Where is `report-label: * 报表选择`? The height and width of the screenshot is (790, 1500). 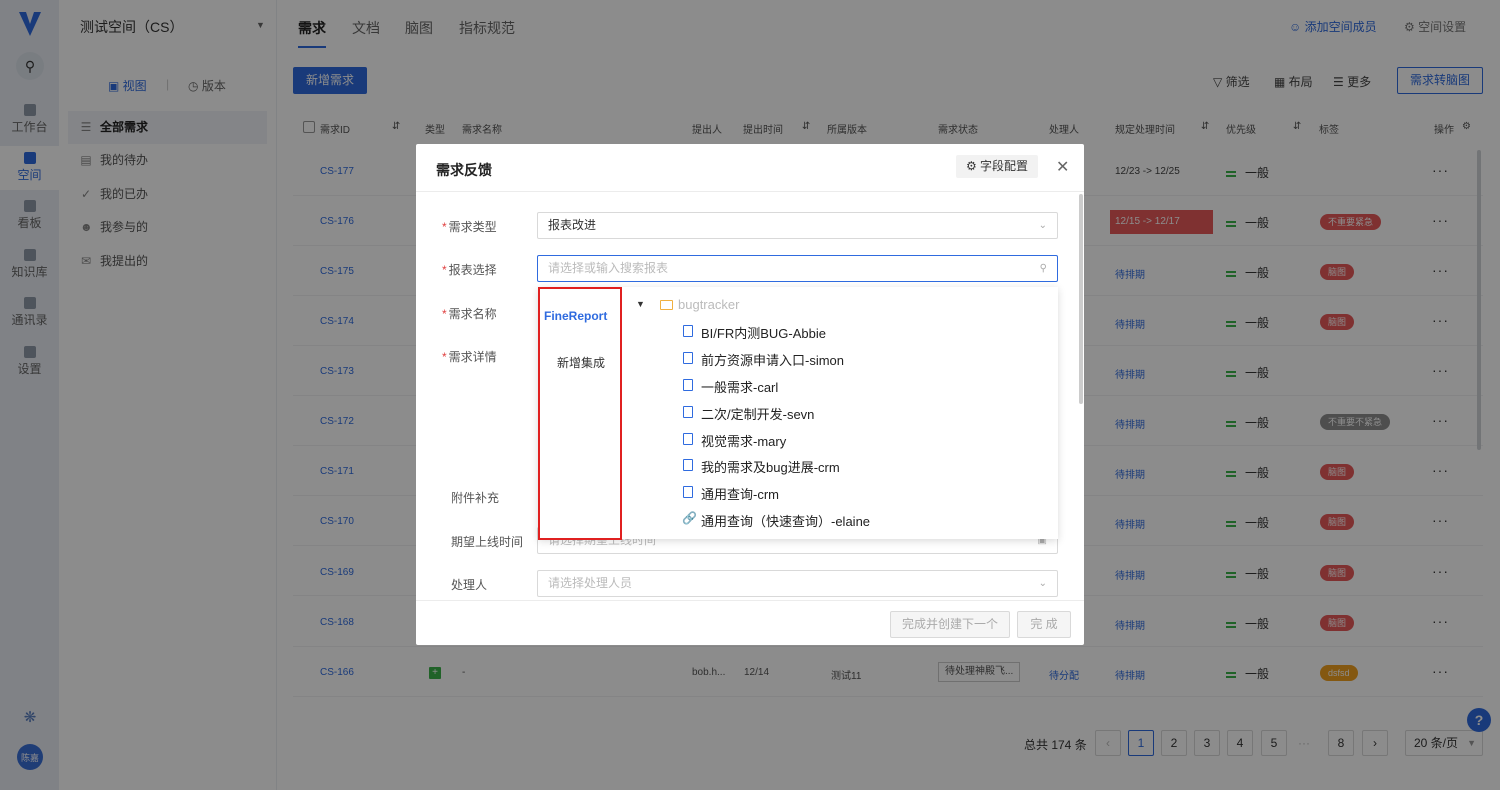
report-label: * 报表选择 is located at coordinates (469, 270).